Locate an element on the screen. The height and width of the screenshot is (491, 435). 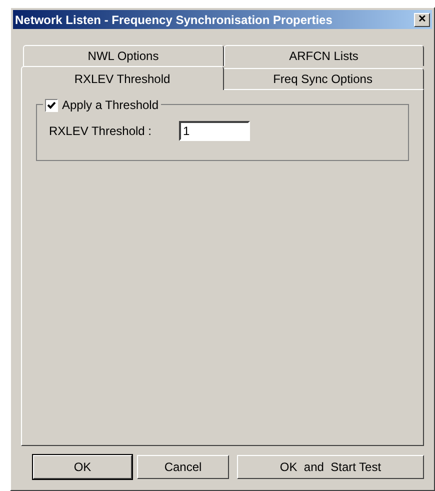
tab: Freq Sync Options is located at coordinates (323, 78).